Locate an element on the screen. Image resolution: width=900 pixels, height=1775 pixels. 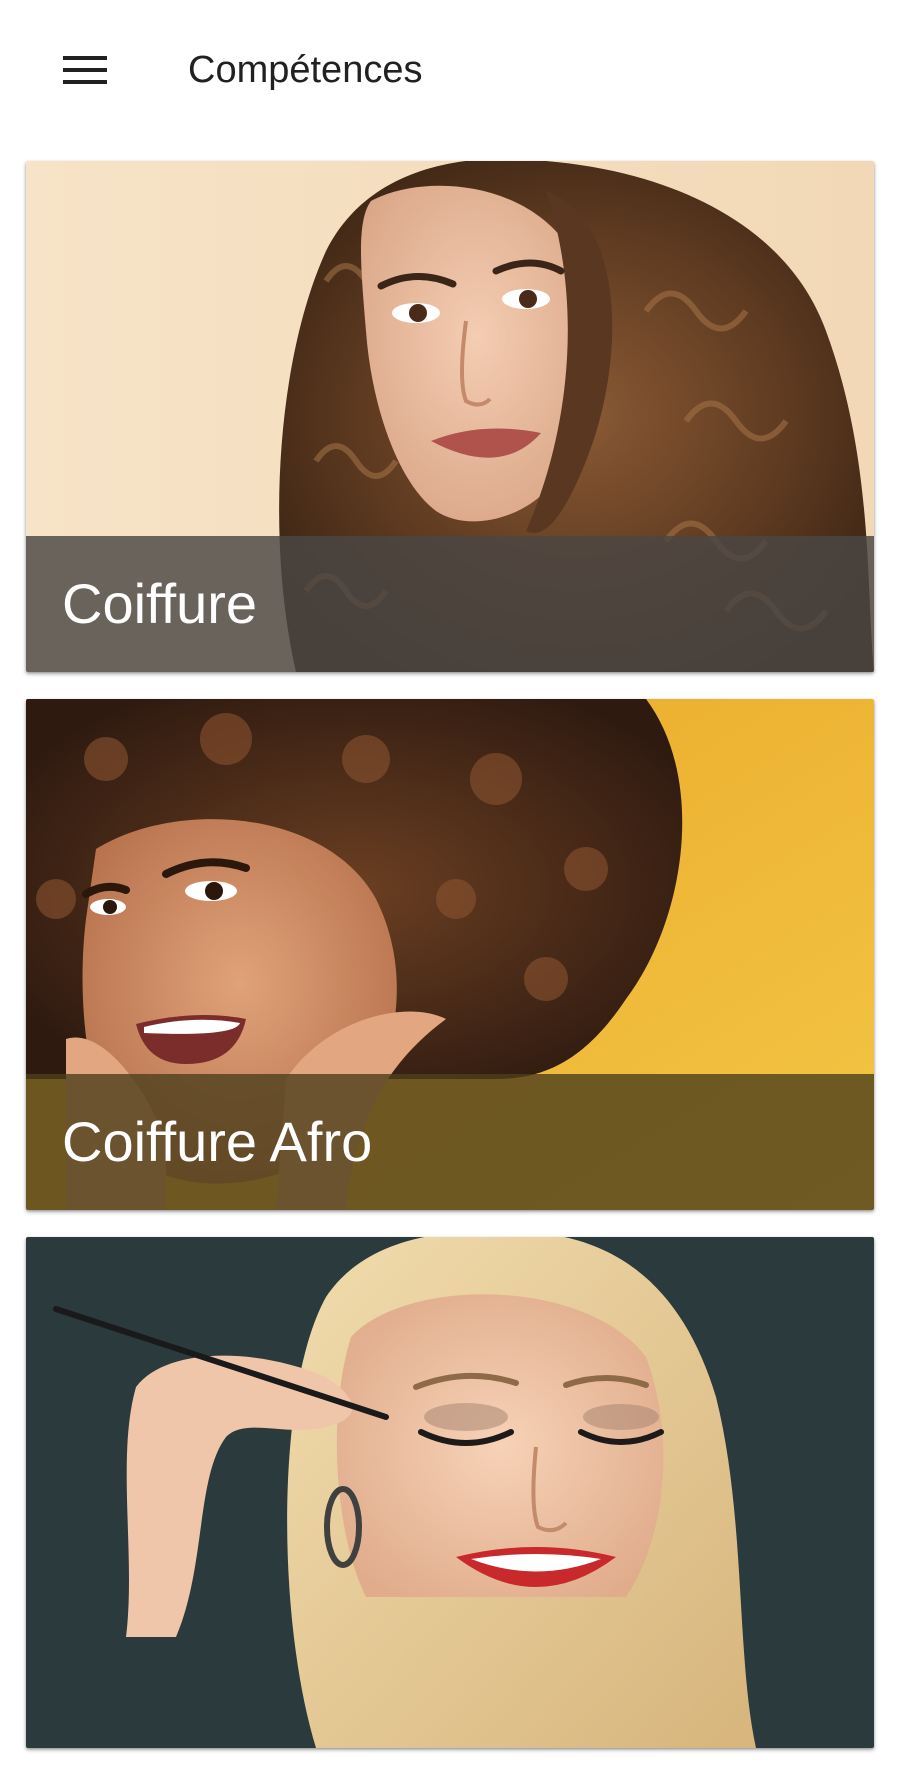
menu-button is located at coordinates (85, 70).